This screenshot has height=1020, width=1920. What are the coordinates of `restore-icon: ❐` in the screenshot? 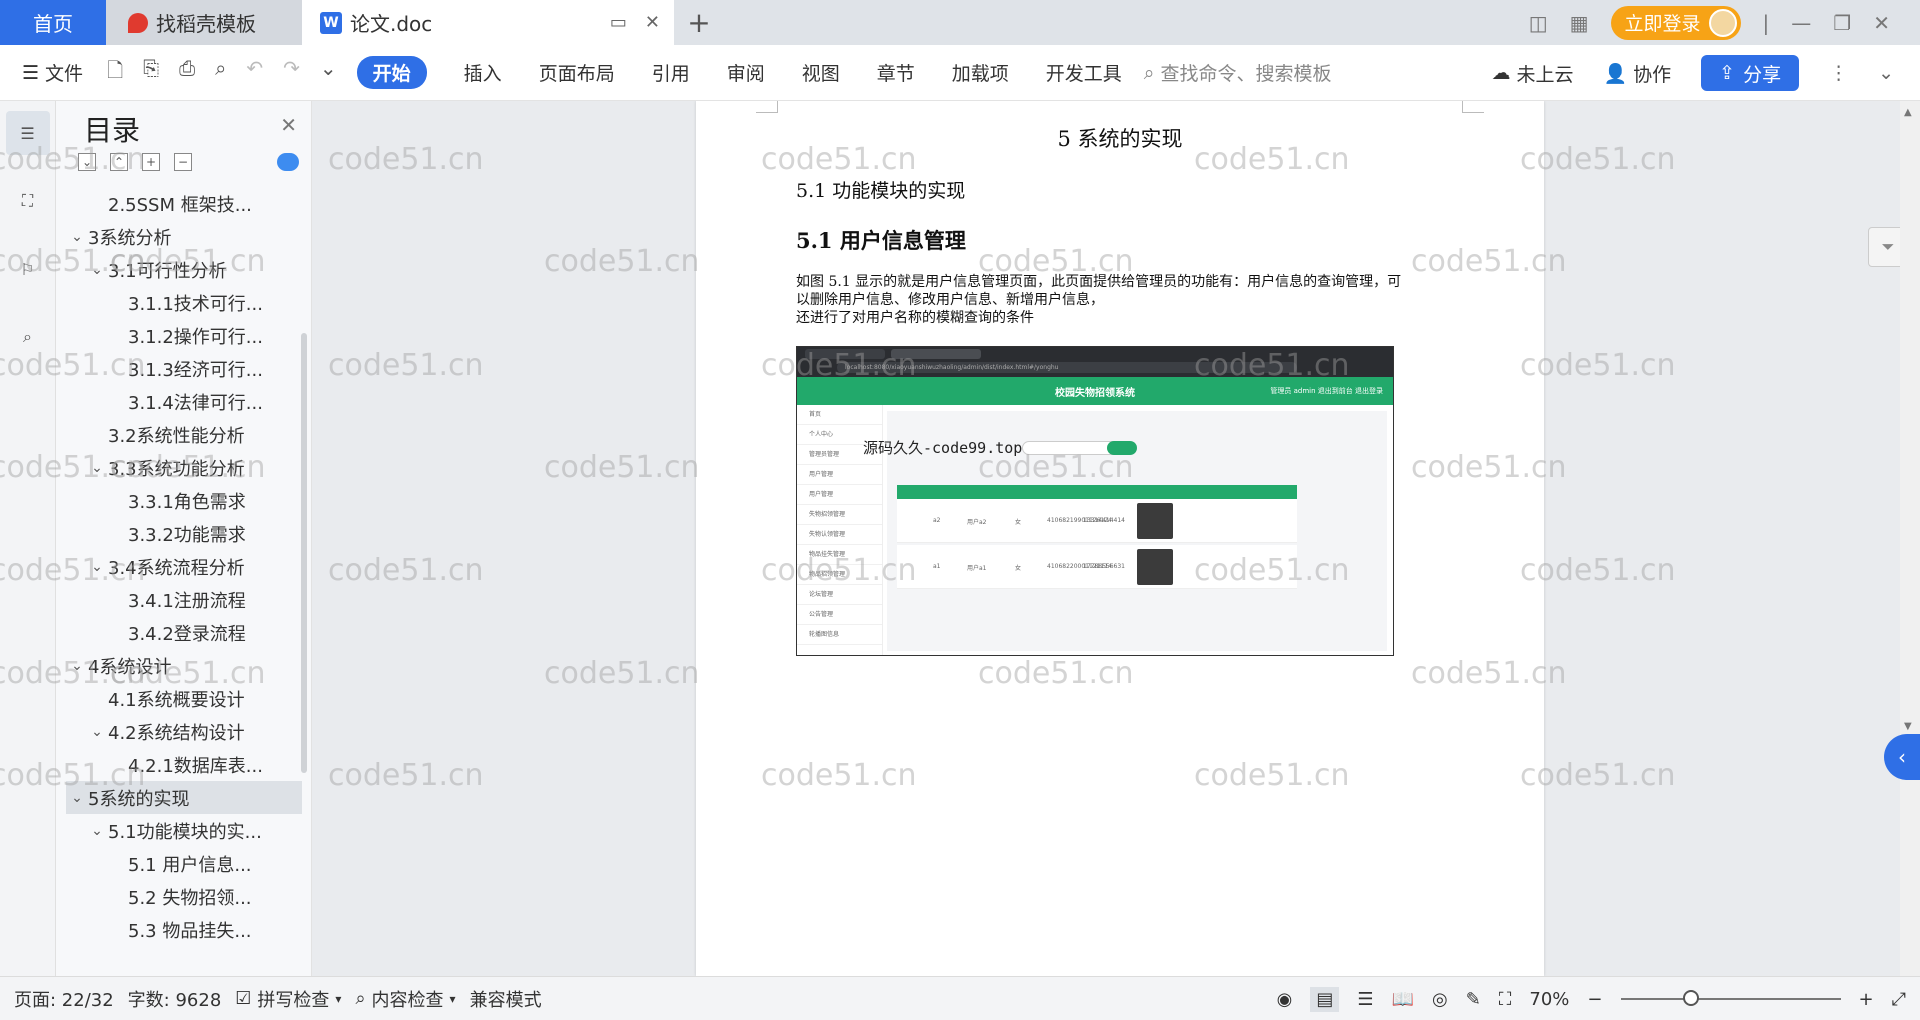 It's located at (1842, 23).